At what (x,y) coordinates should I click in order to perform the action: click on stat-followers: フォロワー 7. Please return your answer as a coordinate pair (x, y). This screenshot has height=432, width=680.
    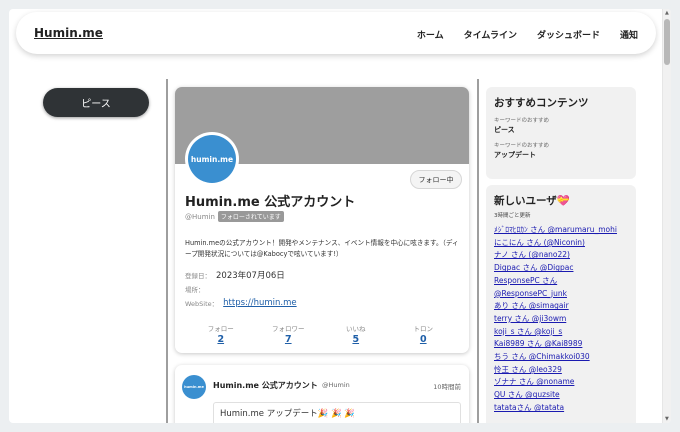
    Looking at the image, I should click on (288, 334).